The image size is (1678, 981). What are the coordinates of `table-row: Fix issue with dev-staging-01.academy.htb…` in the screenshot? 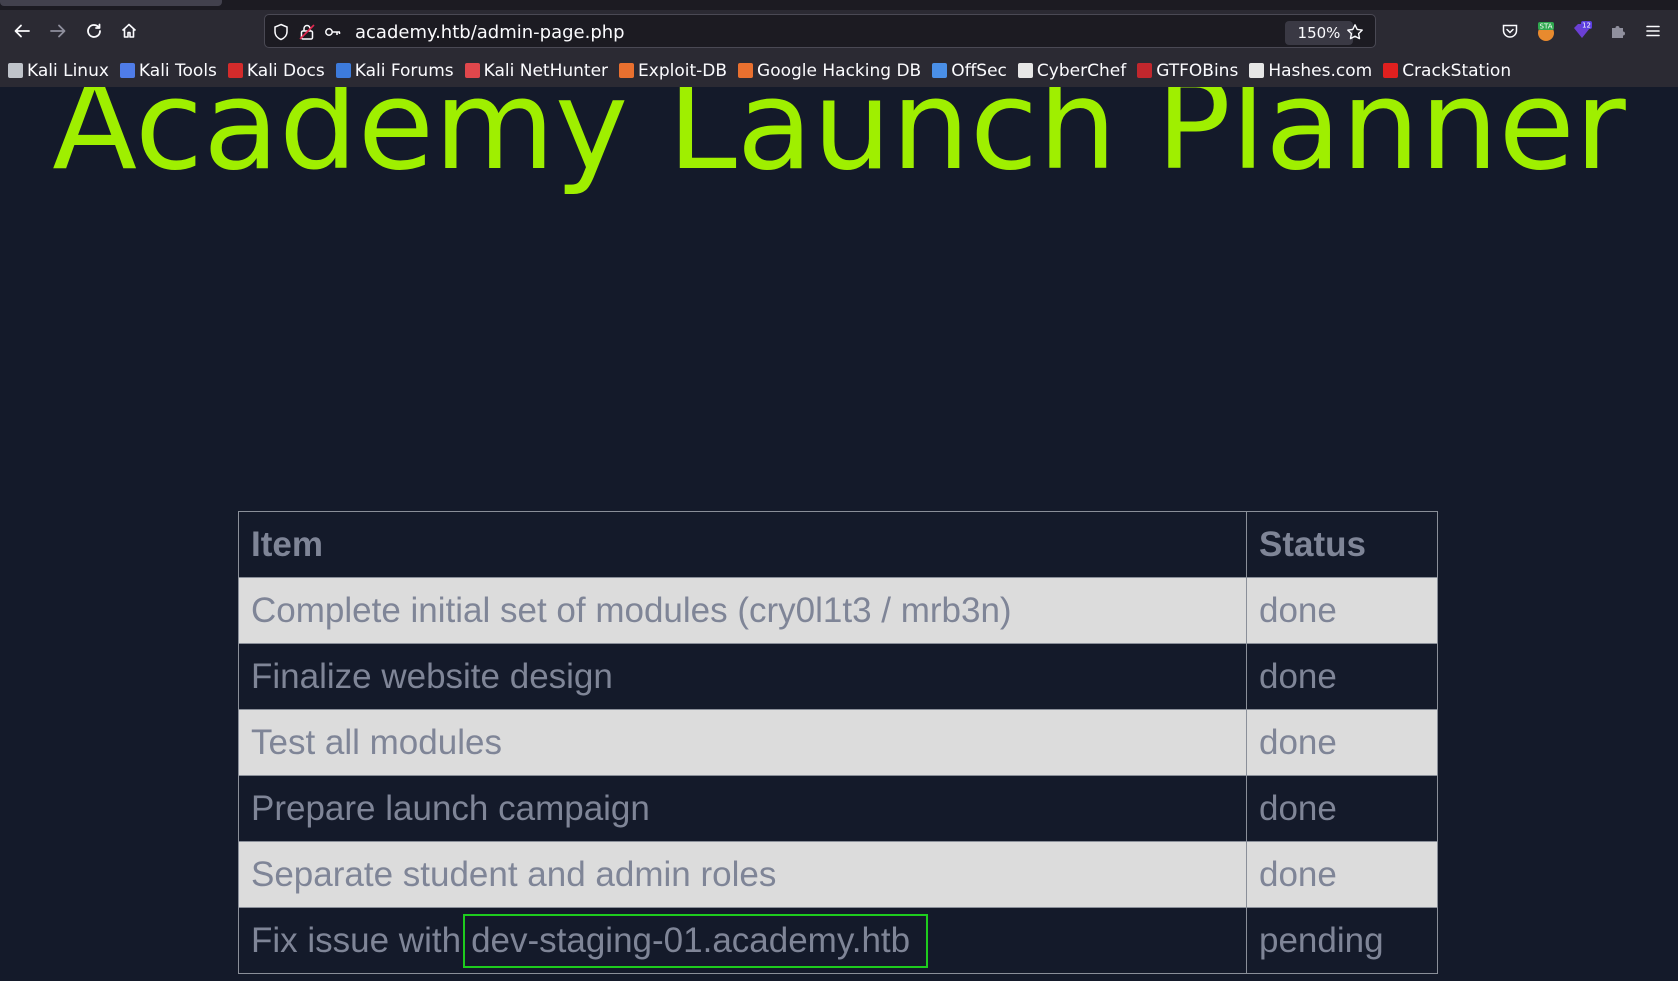 It's located at (838, 940).